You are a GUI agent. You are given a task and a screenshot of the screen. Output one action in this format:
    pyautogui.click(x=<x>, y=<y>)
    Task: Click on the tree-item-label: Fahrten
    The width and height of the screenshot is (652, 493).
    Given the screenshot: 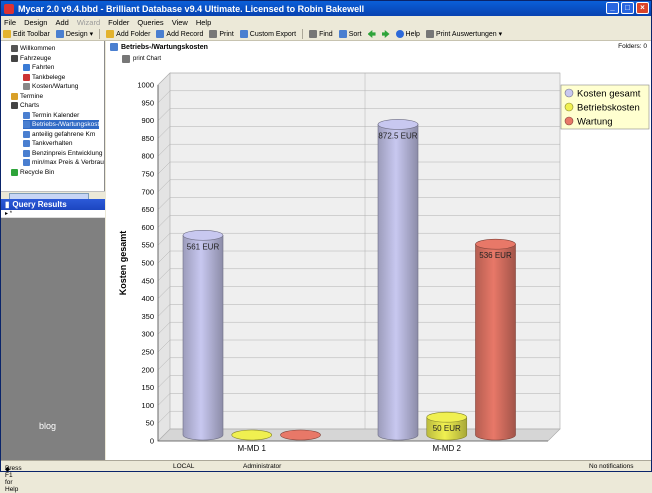 What is the action you would take?
    pyautogui.click(x=43, y=67)
    